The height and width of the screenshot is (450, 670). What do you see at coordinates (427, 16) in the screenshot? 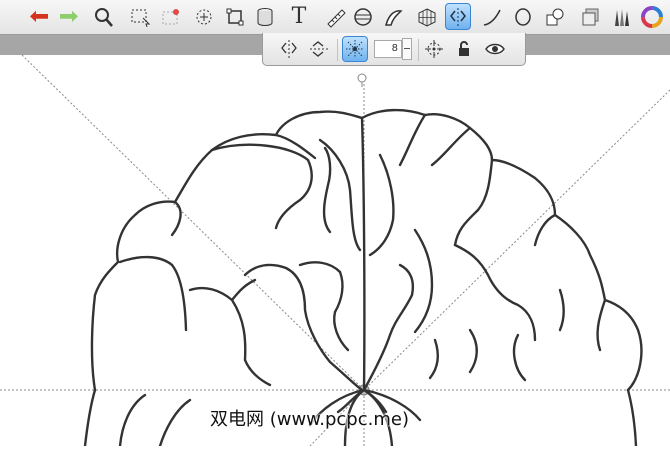
I see `perspective-grid-icon` at bounding box center [427, 16].